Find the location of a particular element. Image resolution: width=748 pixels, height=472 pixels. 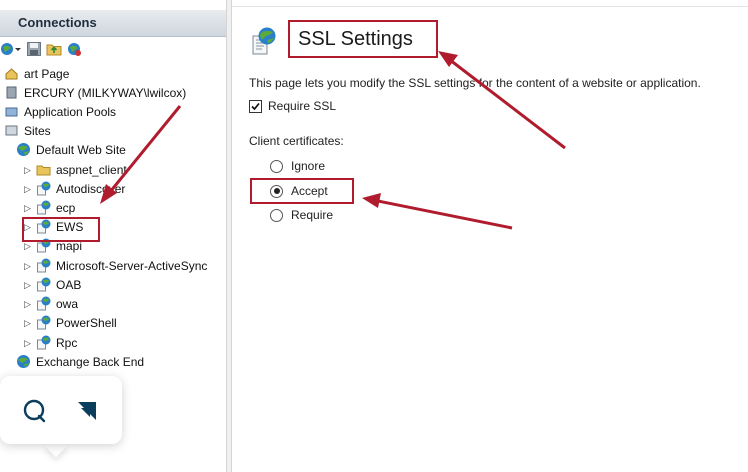

tree-node-label: PowerShell is located at coordinates (86, 322).